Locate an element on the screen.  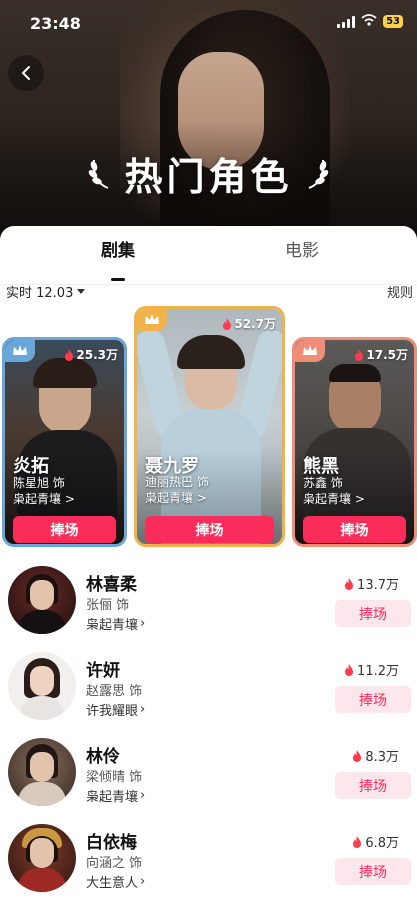
laurel-right-icon is located at coordinates (317, 174).